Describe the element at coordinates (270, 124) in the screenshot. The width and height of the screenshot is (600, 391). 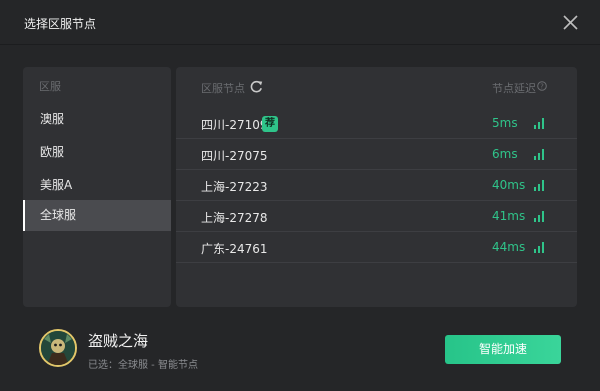
I see `recommended-badge: 荐` at that location.